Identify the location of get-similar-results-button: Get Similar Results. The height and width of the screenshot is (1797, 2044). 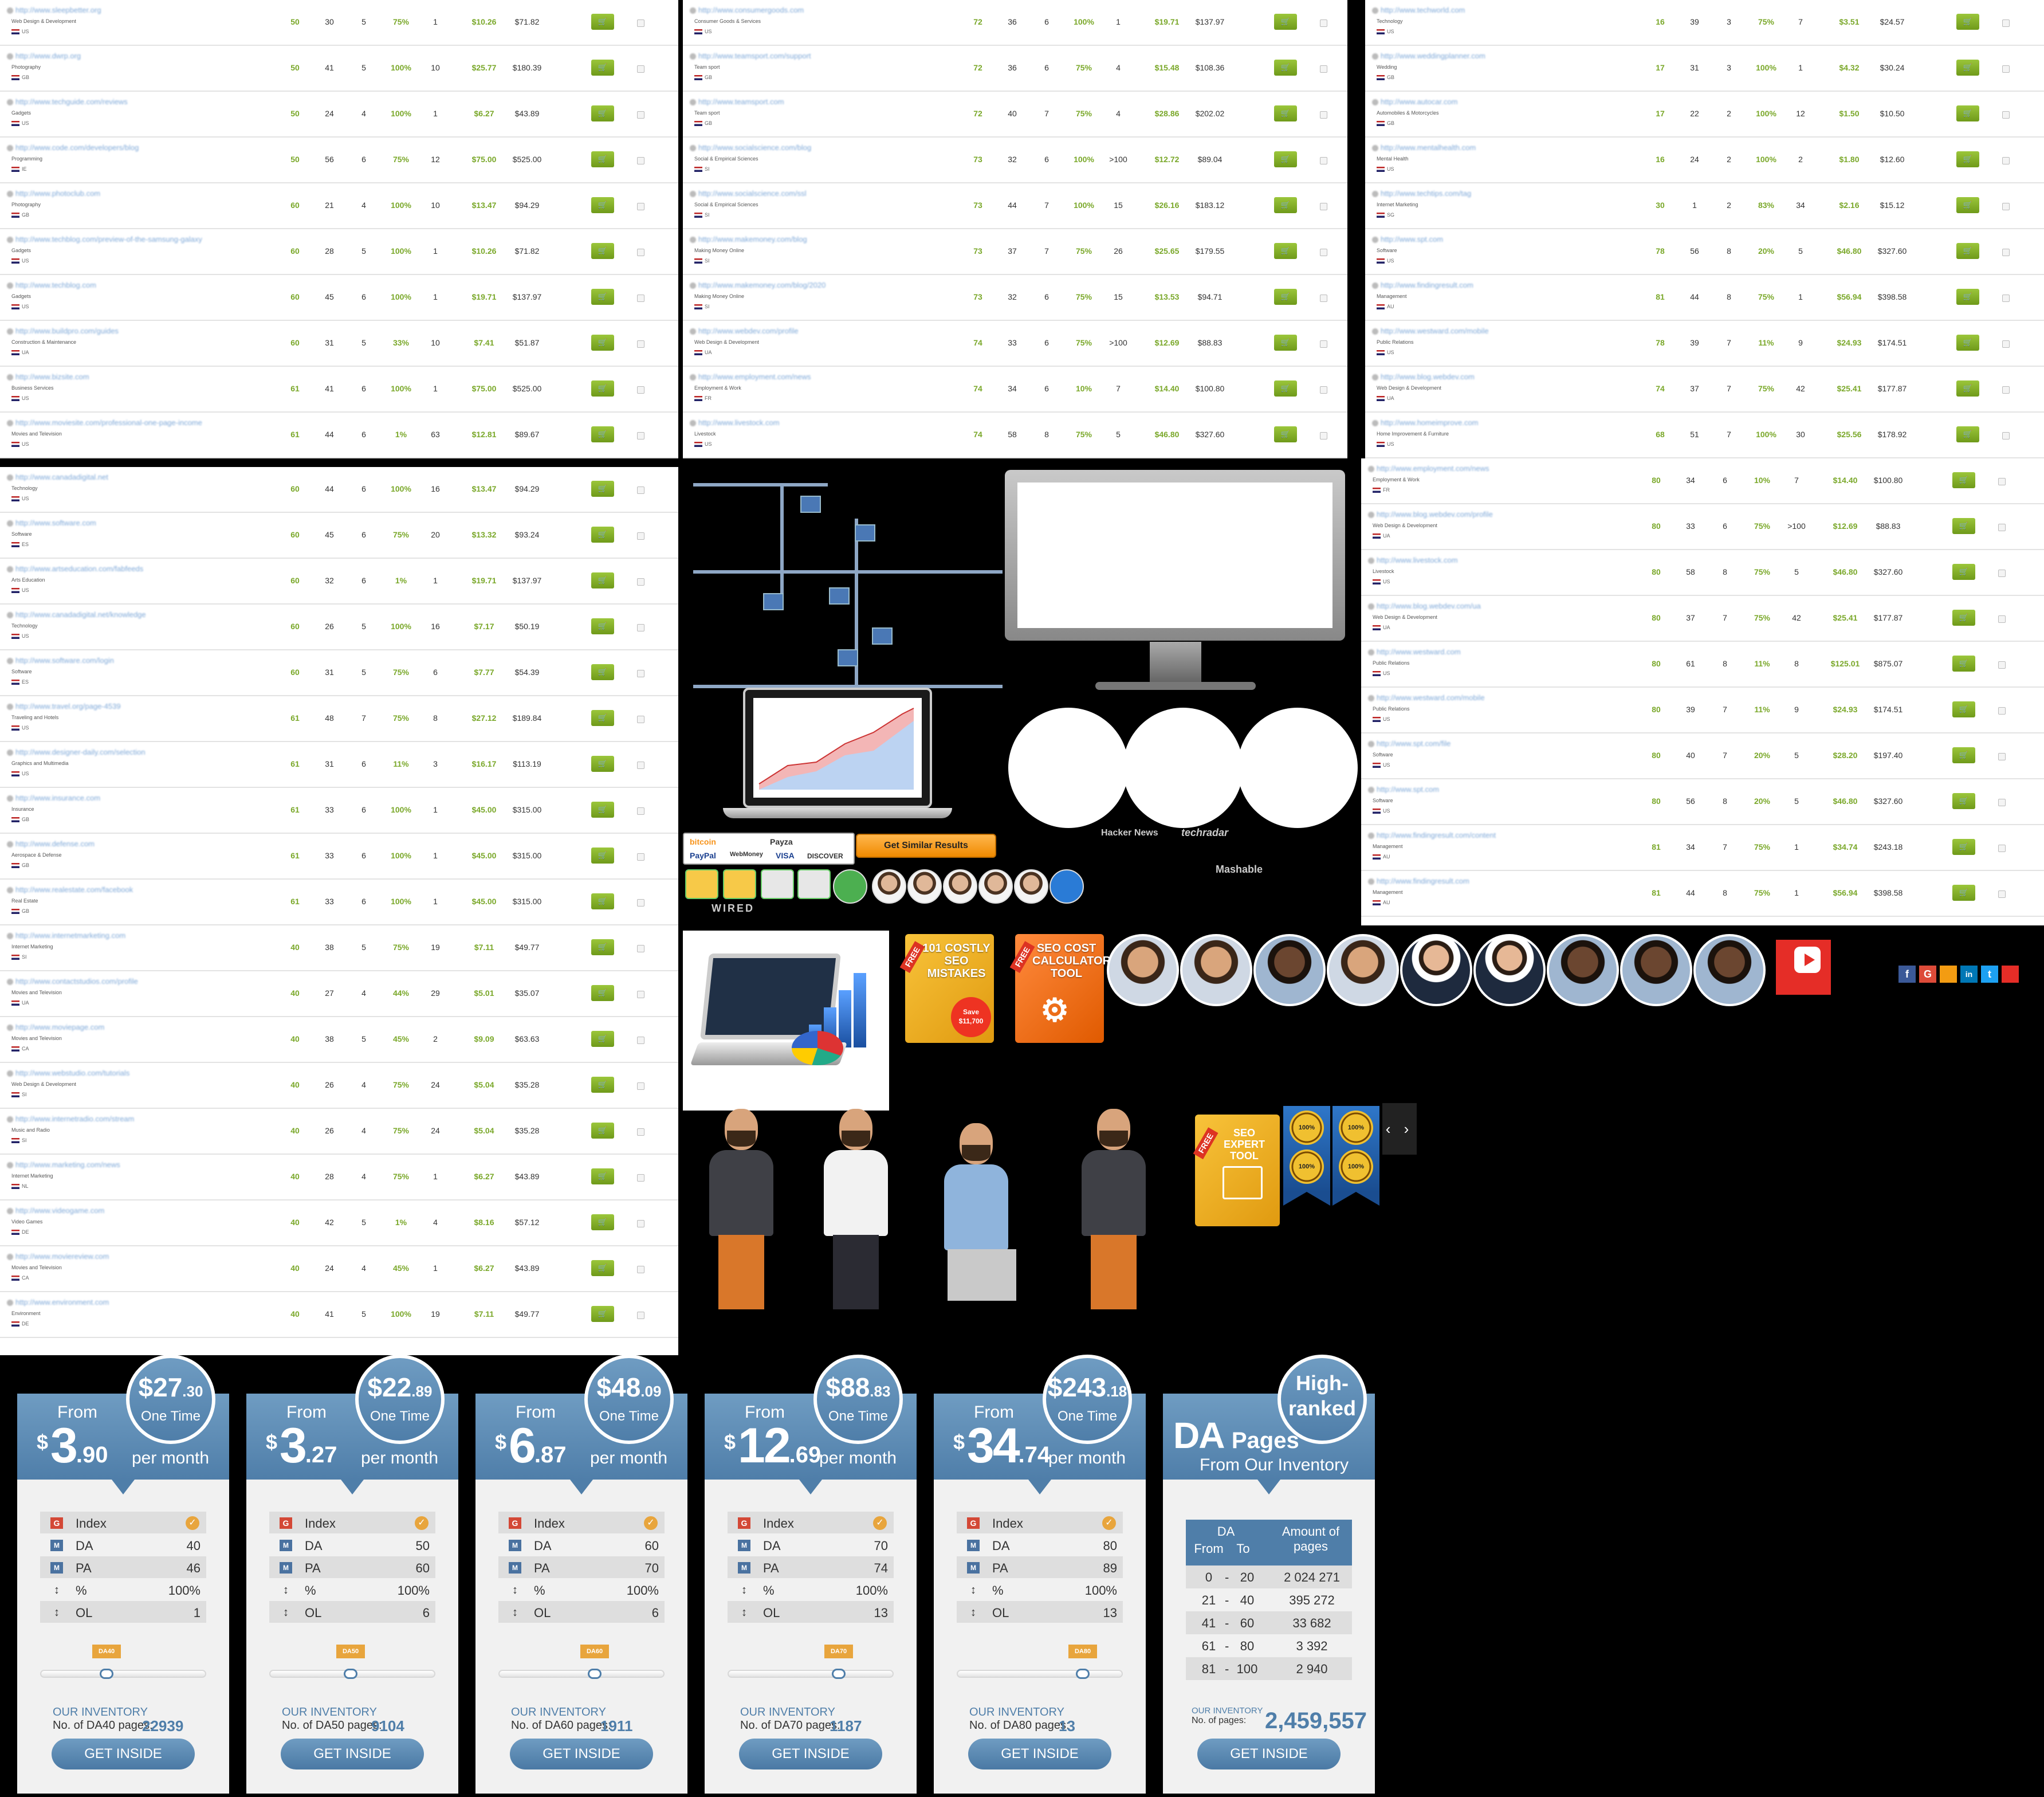
(926, 846).